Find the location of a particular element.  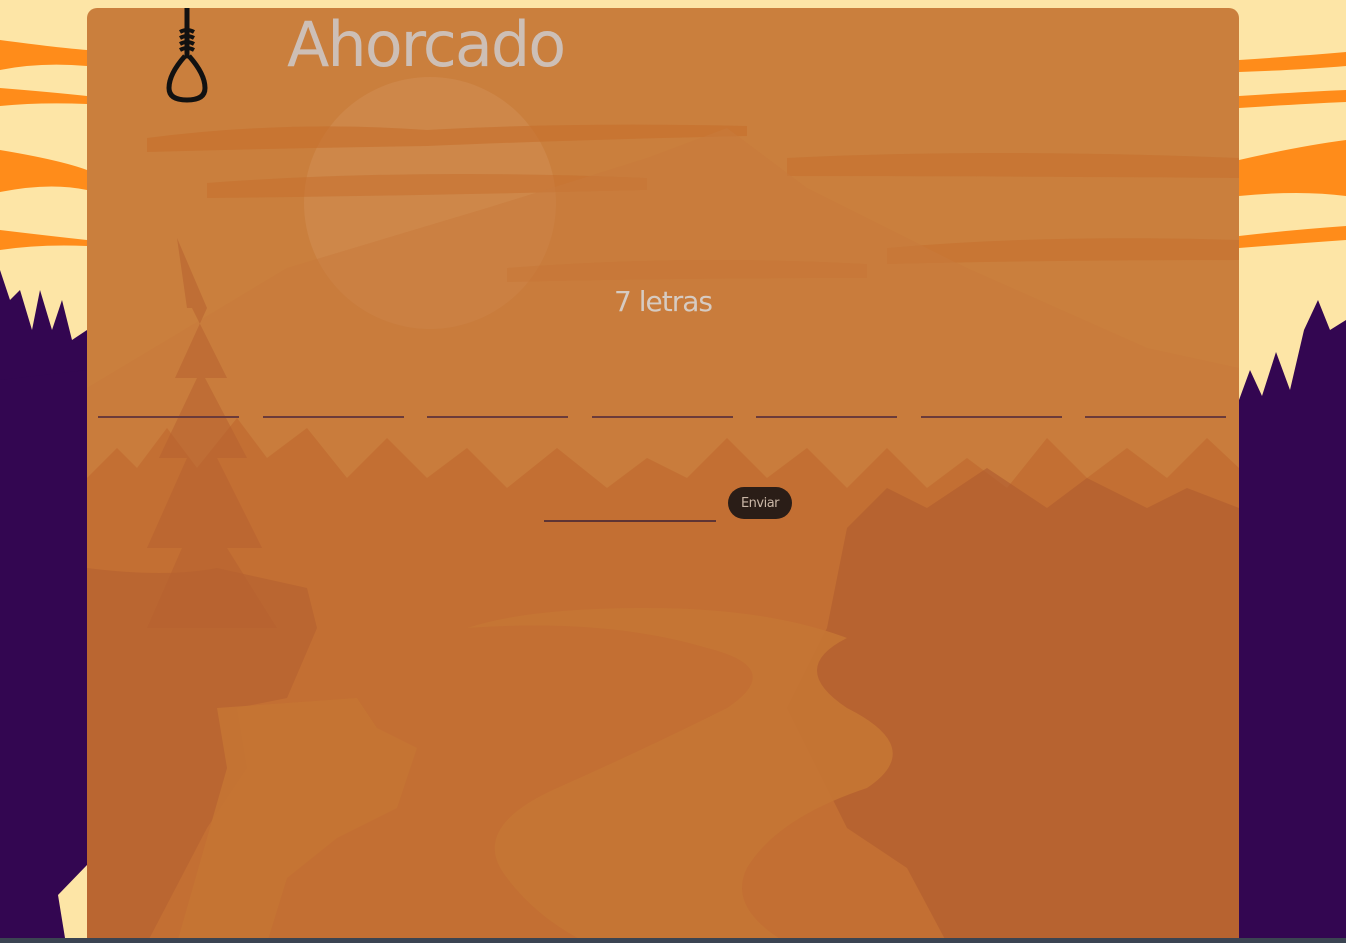

send-button: Enviar is located at coordinates (760, 503).